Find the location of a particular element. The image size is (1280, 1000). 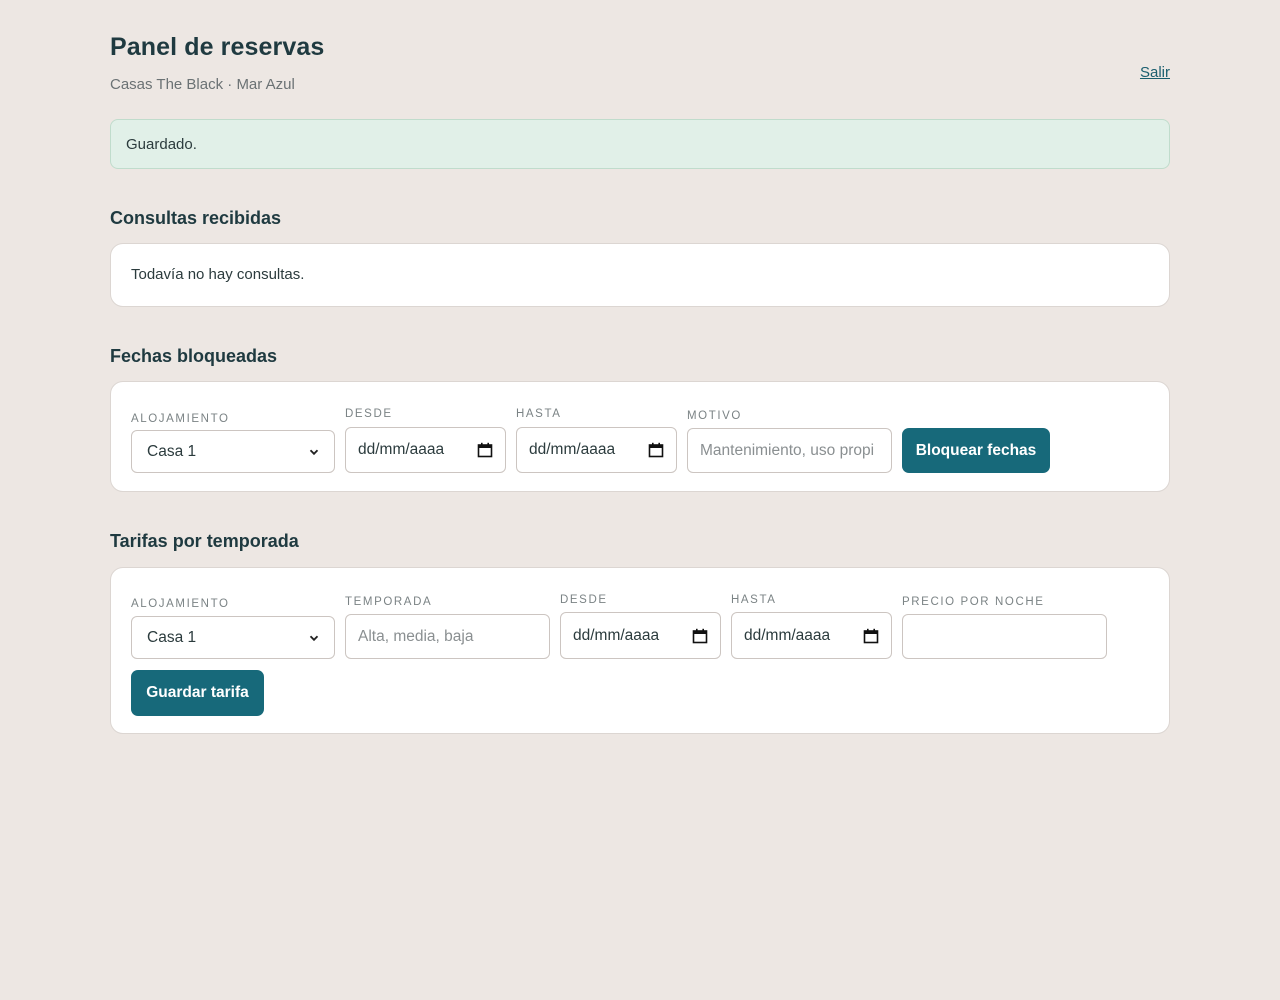

rate-temporada-placeholder: Alta, media, baja is located at coordinates (416, 636).